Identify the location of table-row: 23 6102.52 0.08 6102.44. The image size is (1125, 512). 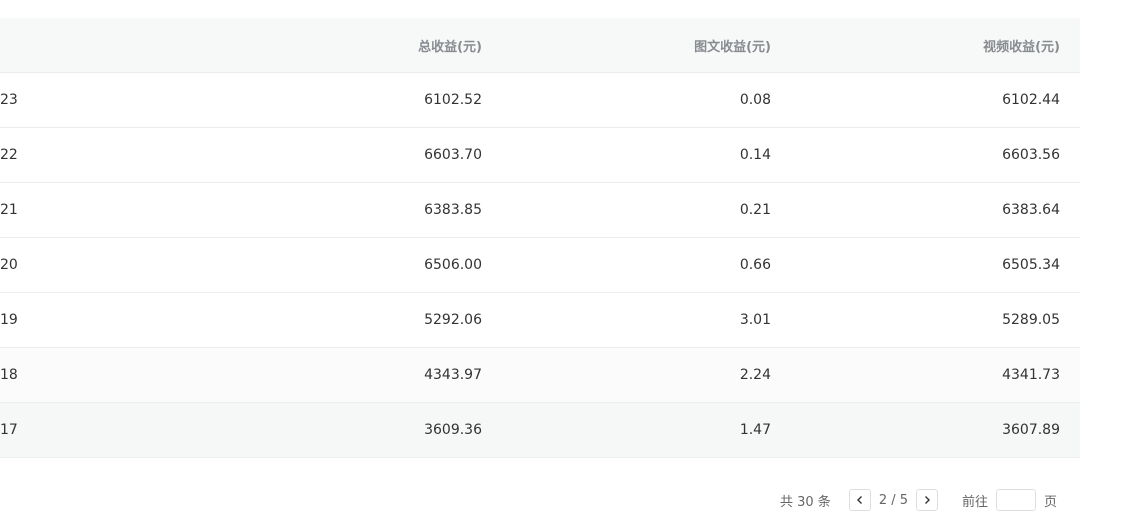
(540, 100).